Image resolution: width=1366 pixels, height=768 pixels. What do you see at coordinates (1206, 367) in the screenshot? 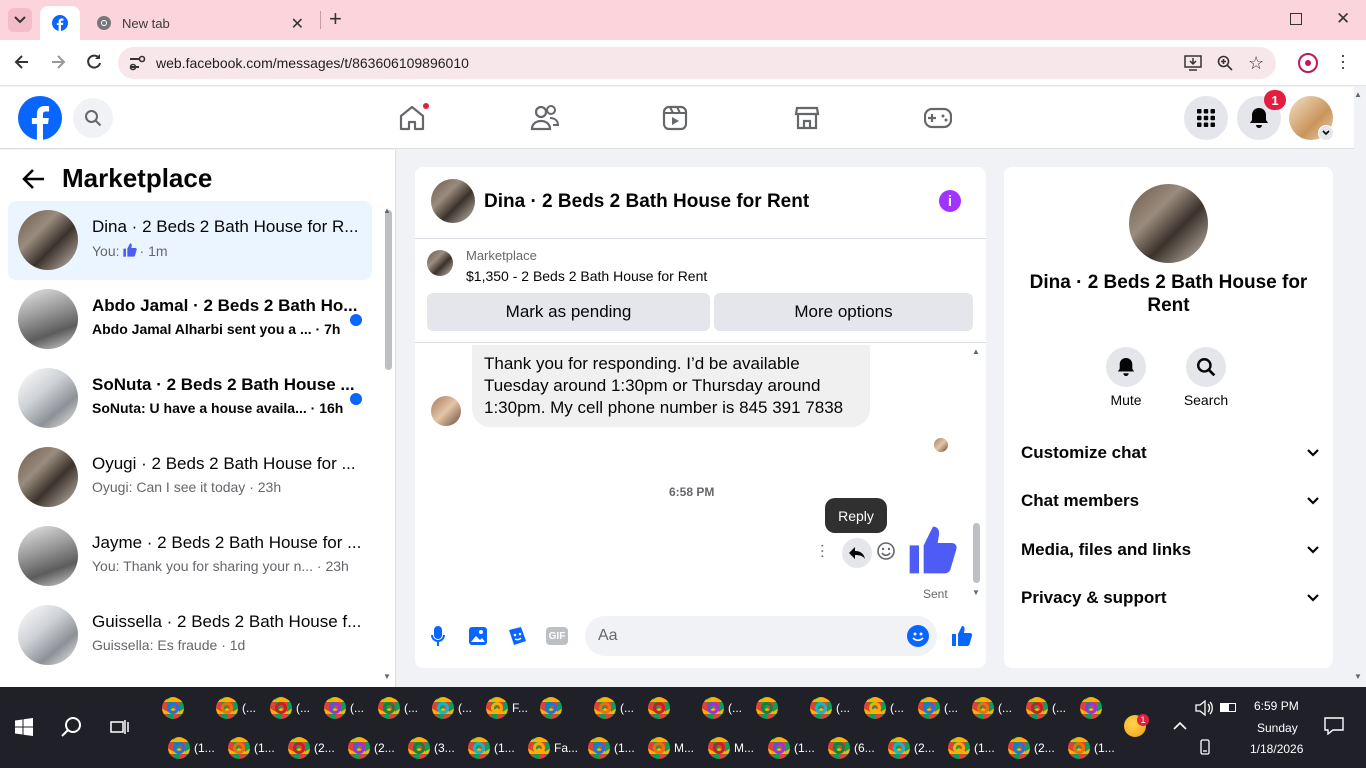
I see `search-conversation-button` at bounding box center [1206, 367].